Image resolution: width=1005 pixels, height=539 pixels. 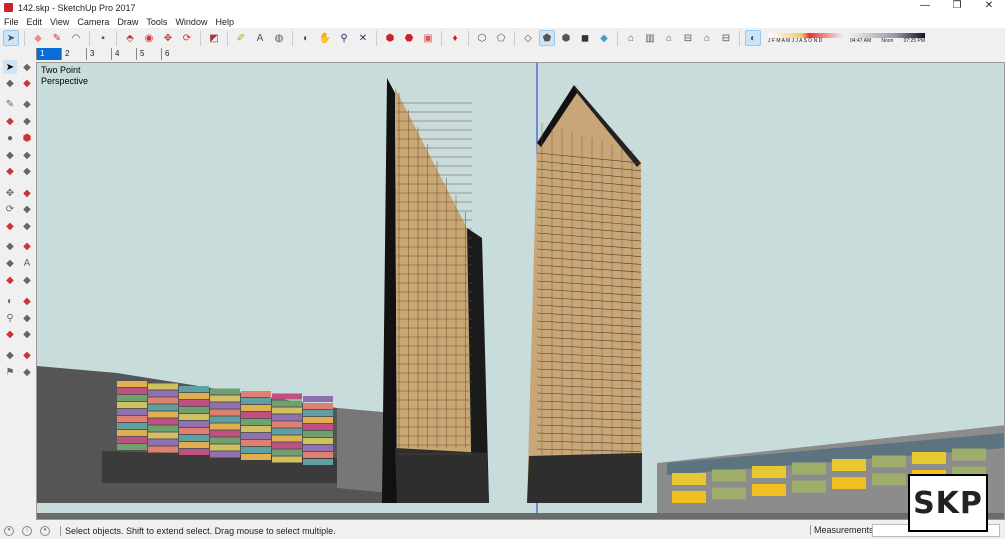 I want to click on arc2-icon: ◆, so click(x=27, y=171).